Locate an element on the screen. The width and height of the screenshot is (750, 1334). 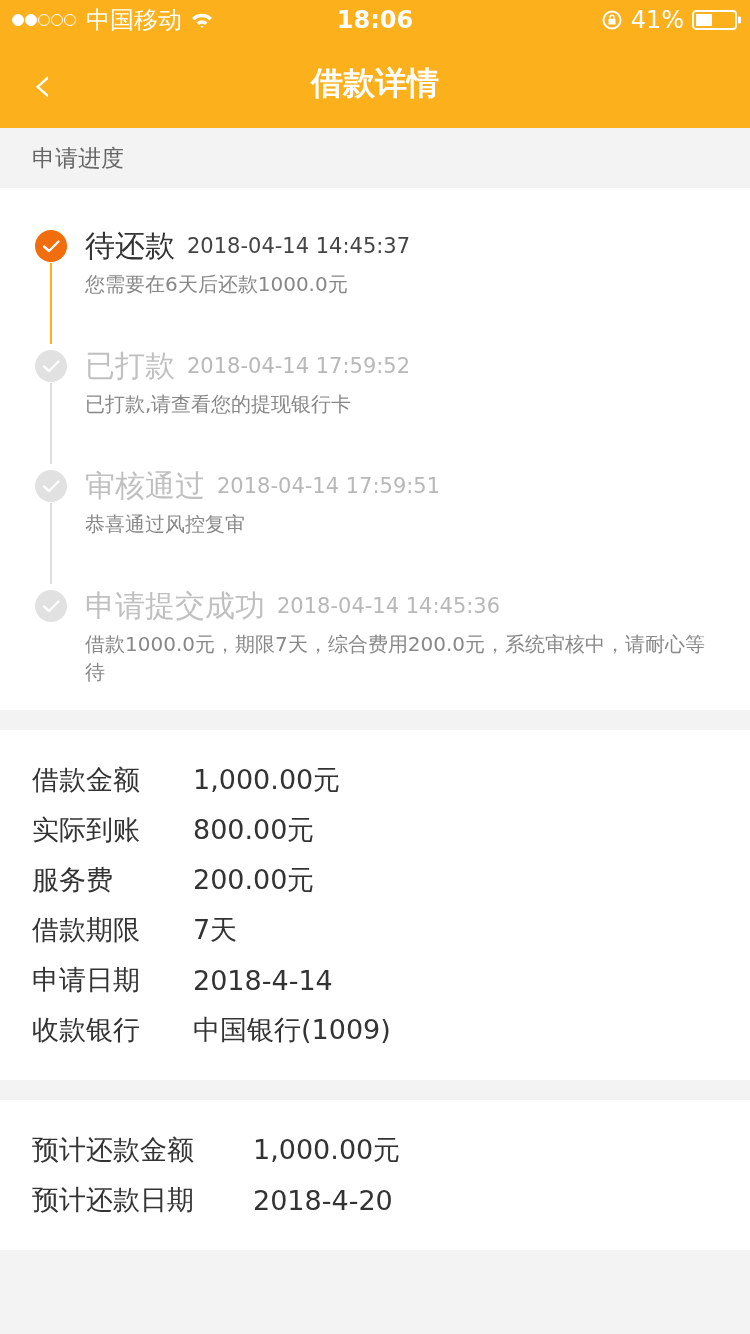
step-time: 2018-04-14 17:59:52 is located at coordinates (299, 366).